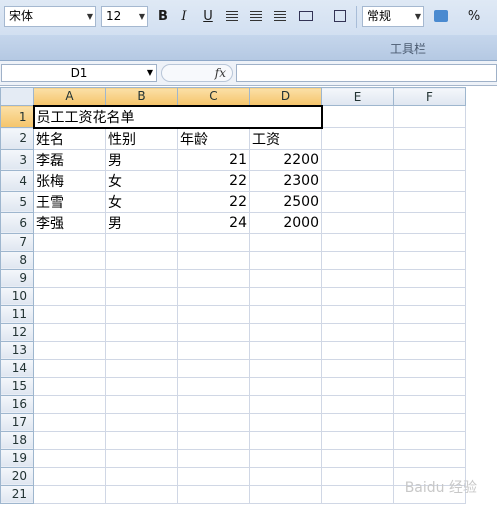 This screenshot has width=497, height=507. Describe the element at coordinates (17, 350) in the screenshot. I see `row-header: 13` at that location.